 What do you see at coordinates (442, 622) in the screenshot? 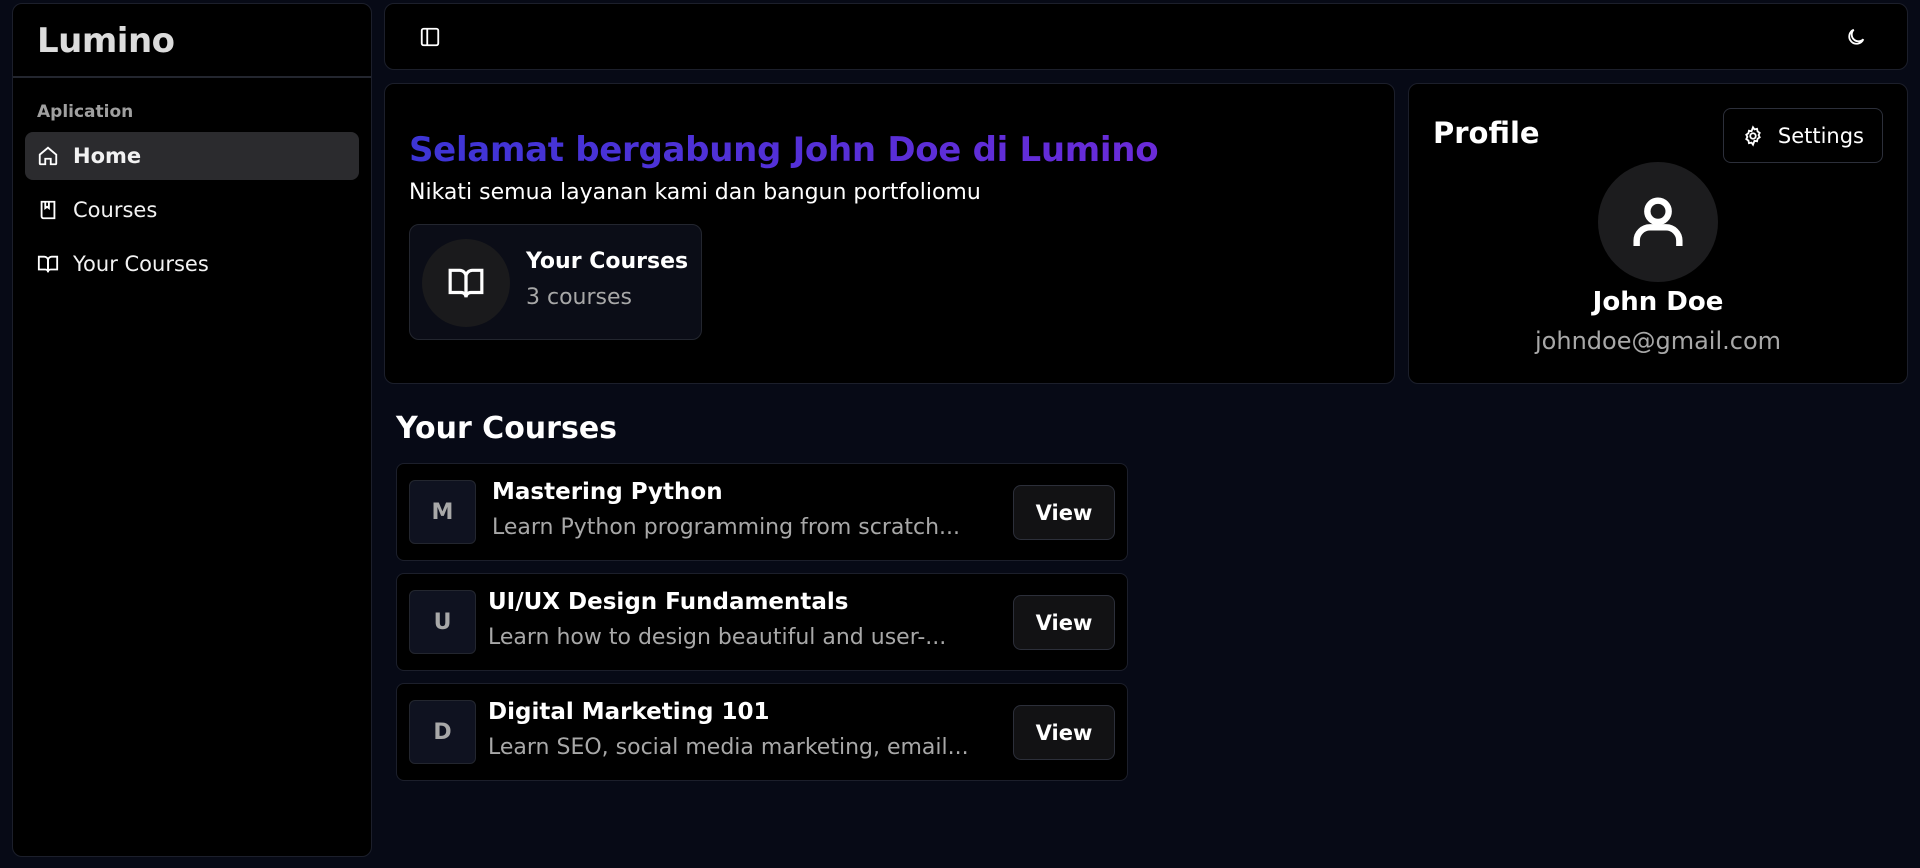
I see `course-thumbnail: U` at bounding box center [442, 622].